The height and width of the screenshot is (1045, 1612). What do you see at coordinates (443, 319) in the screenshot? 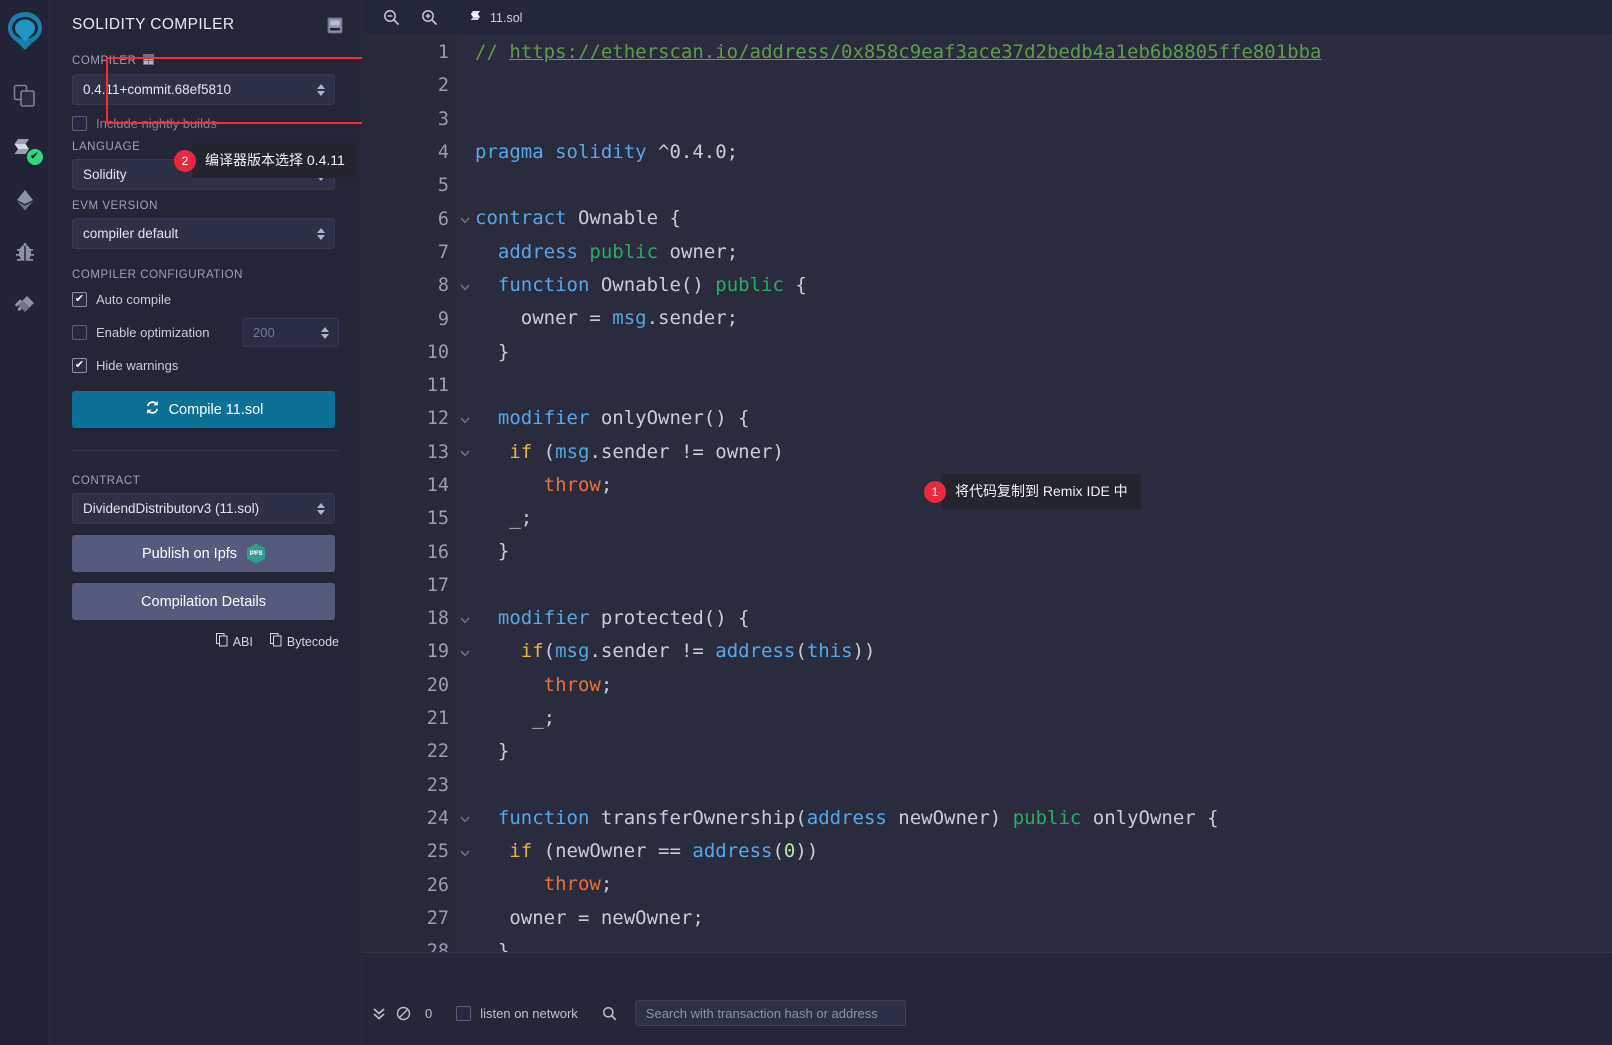
I see `line-number: 9` at bounding box center [443, 319].